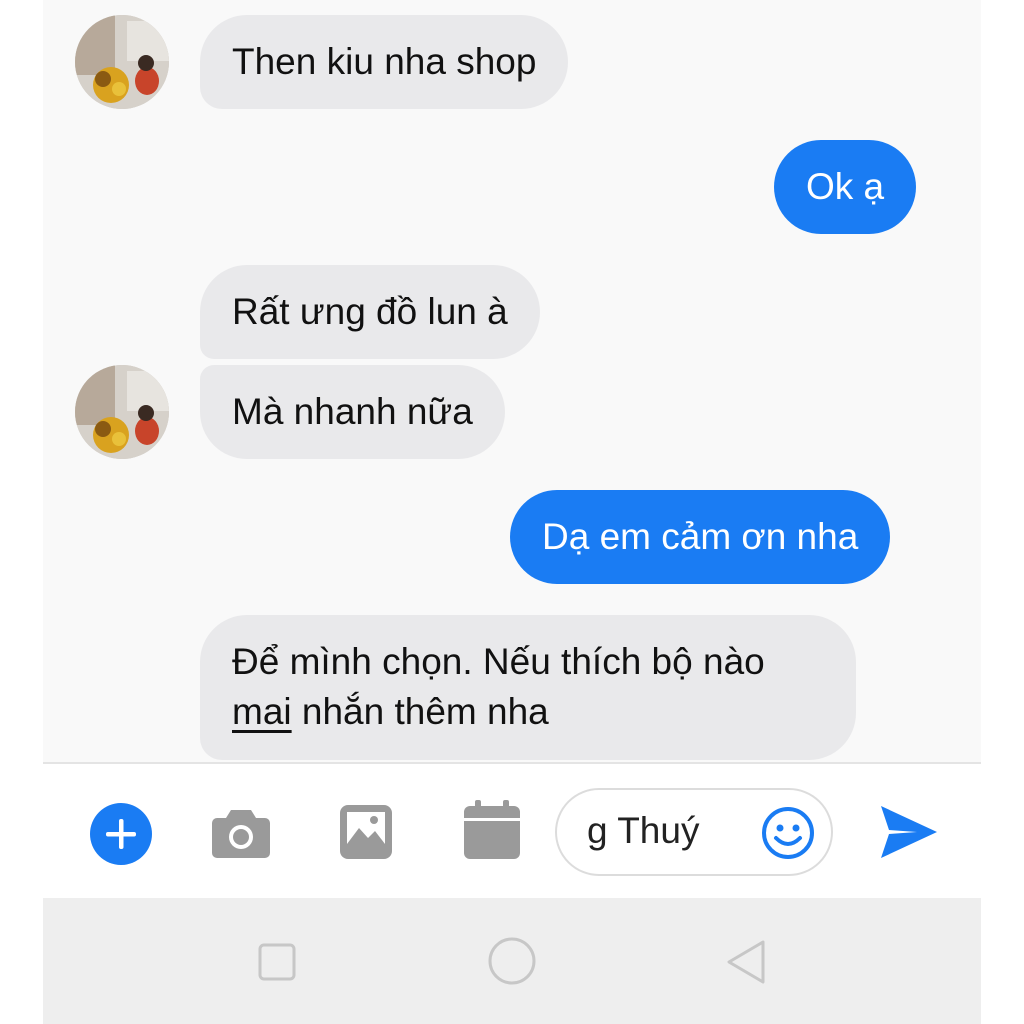 The width and height of the screenshot is (1024, 1024). I want to click on message-bubble-outgoing: Ok ạ, so click(845, 187).